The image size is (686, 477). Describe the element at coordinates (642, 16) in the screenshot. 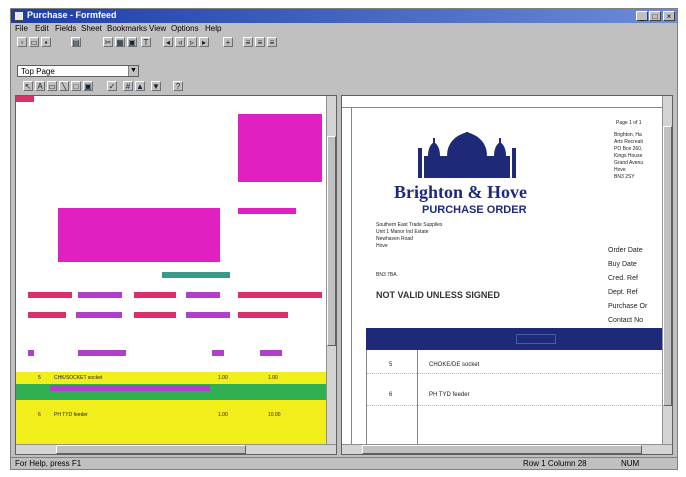

I see `minimize-button: _` at that location.